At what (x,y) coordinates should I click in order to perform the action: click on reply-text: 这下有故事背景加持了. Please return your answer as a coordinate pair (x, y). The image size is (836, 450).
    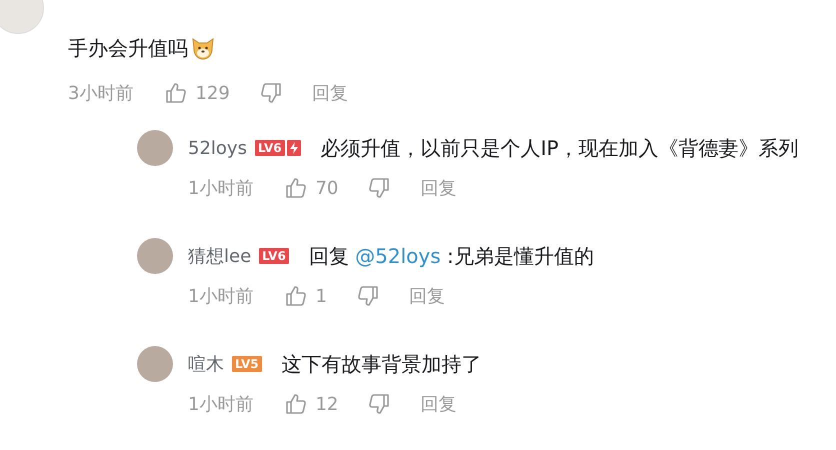
    Looking at the image, I should click on (382, 364).